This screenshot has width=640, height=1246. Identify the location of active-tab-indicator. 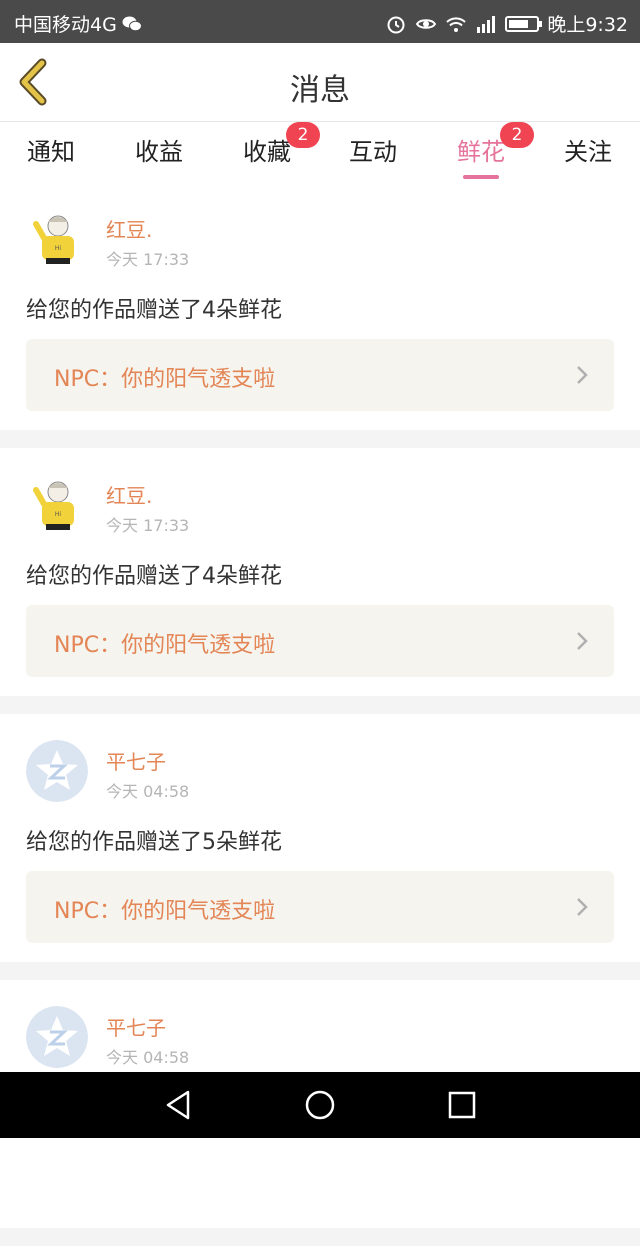
(481, 177).